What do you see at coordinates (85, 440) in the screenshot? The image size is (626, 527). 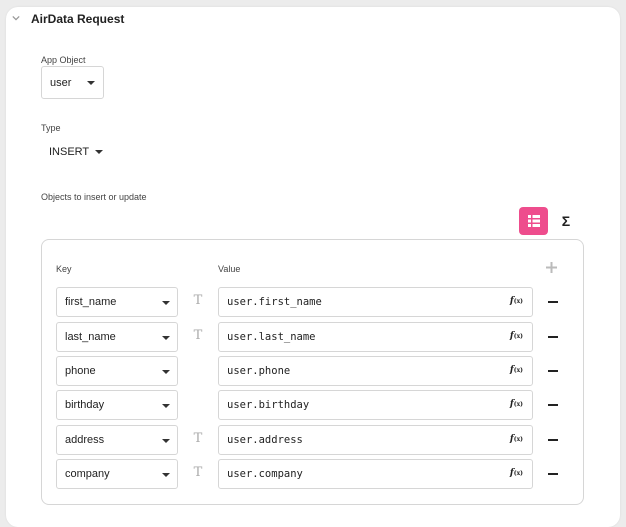 I see `key-value: address` at bounding box center [85, 440].